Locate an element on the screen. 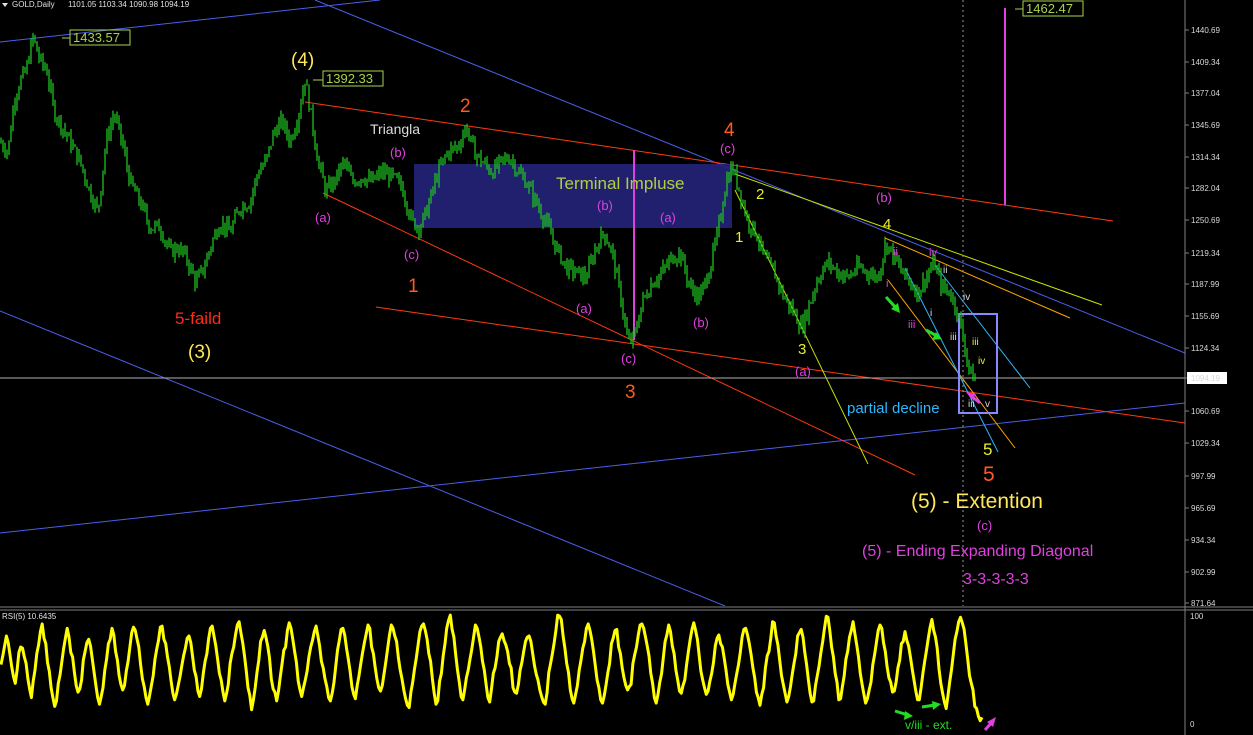 The image size is (1253, 735). blue-channel-top is located at coordinates (190, 21).